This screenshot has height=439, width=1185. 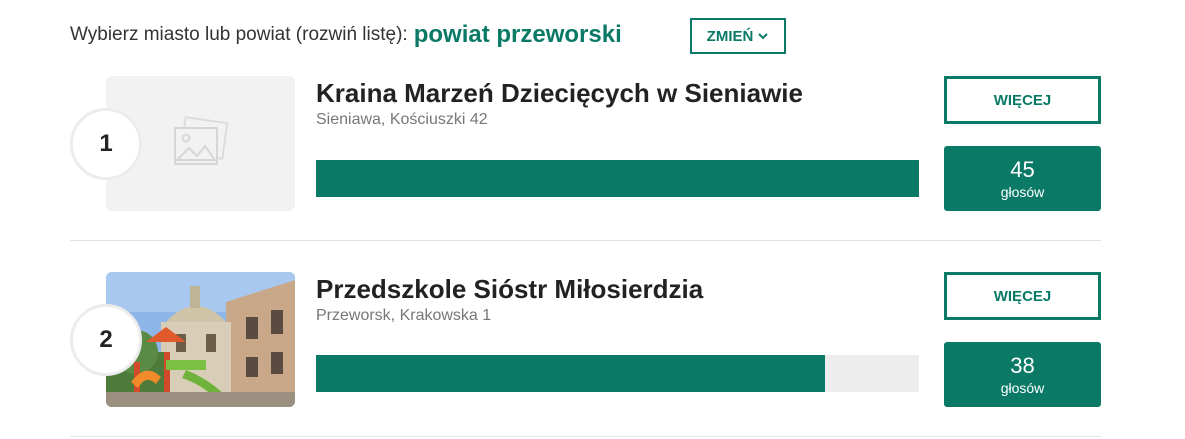 I want to click on entry-address: Przeworsk, Krakowska 1, so click(x=404, y=315).